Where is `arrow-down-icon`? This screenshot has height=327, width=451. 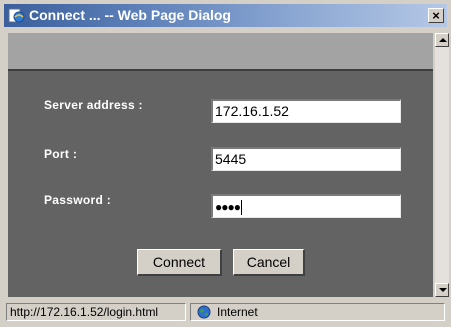 arrow-down-icon is located at coordinates (443, 290).